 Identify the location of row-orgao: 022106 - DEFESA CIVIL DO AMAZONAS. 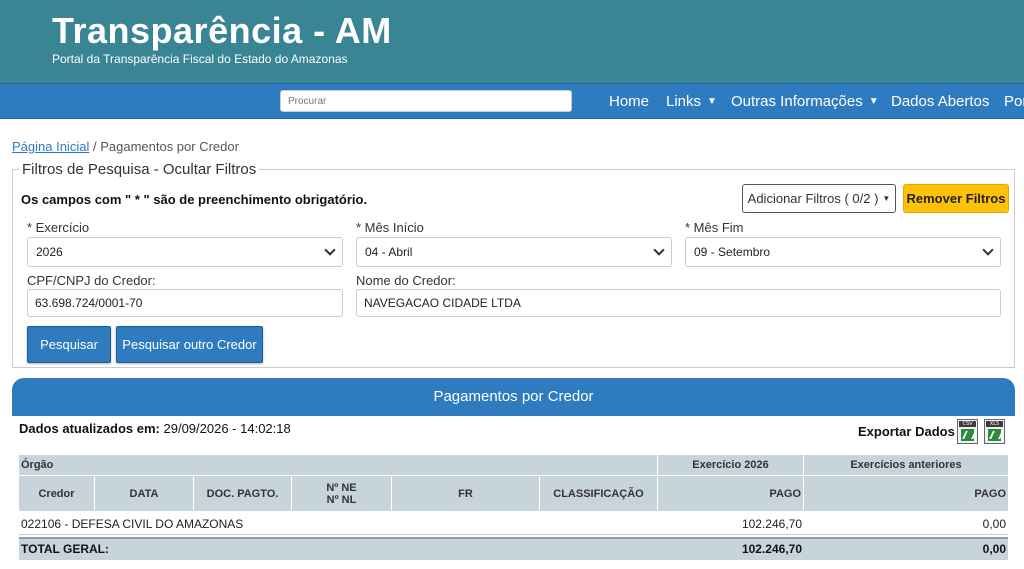
(132, 524).